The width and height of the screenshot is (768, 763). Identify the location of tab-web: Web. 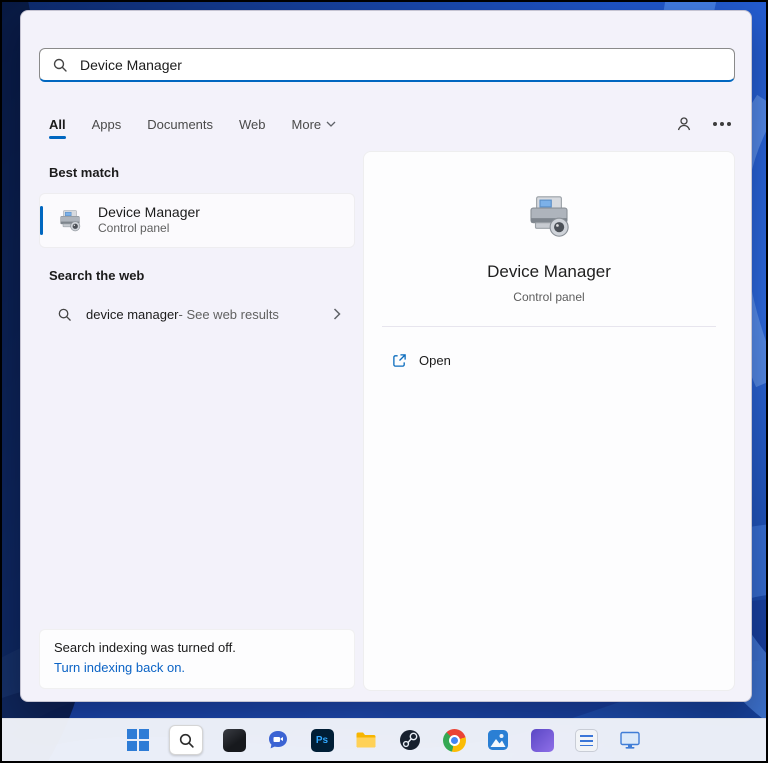
(252, 124).